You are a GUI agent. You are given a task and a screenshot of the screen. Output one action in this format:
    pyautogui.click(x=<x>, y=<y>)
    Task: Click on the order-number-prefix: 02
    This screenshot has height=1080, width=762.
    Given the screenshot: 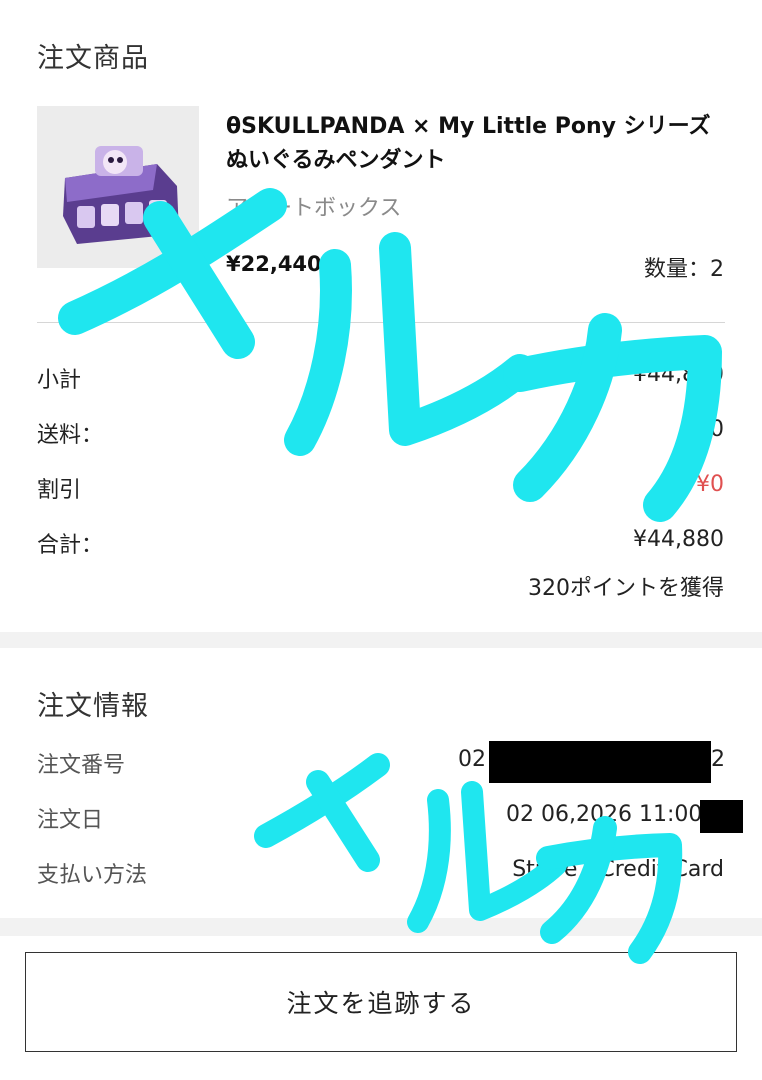 What is the action you would take?
    pyautogui.click(x=472, y=759)
    